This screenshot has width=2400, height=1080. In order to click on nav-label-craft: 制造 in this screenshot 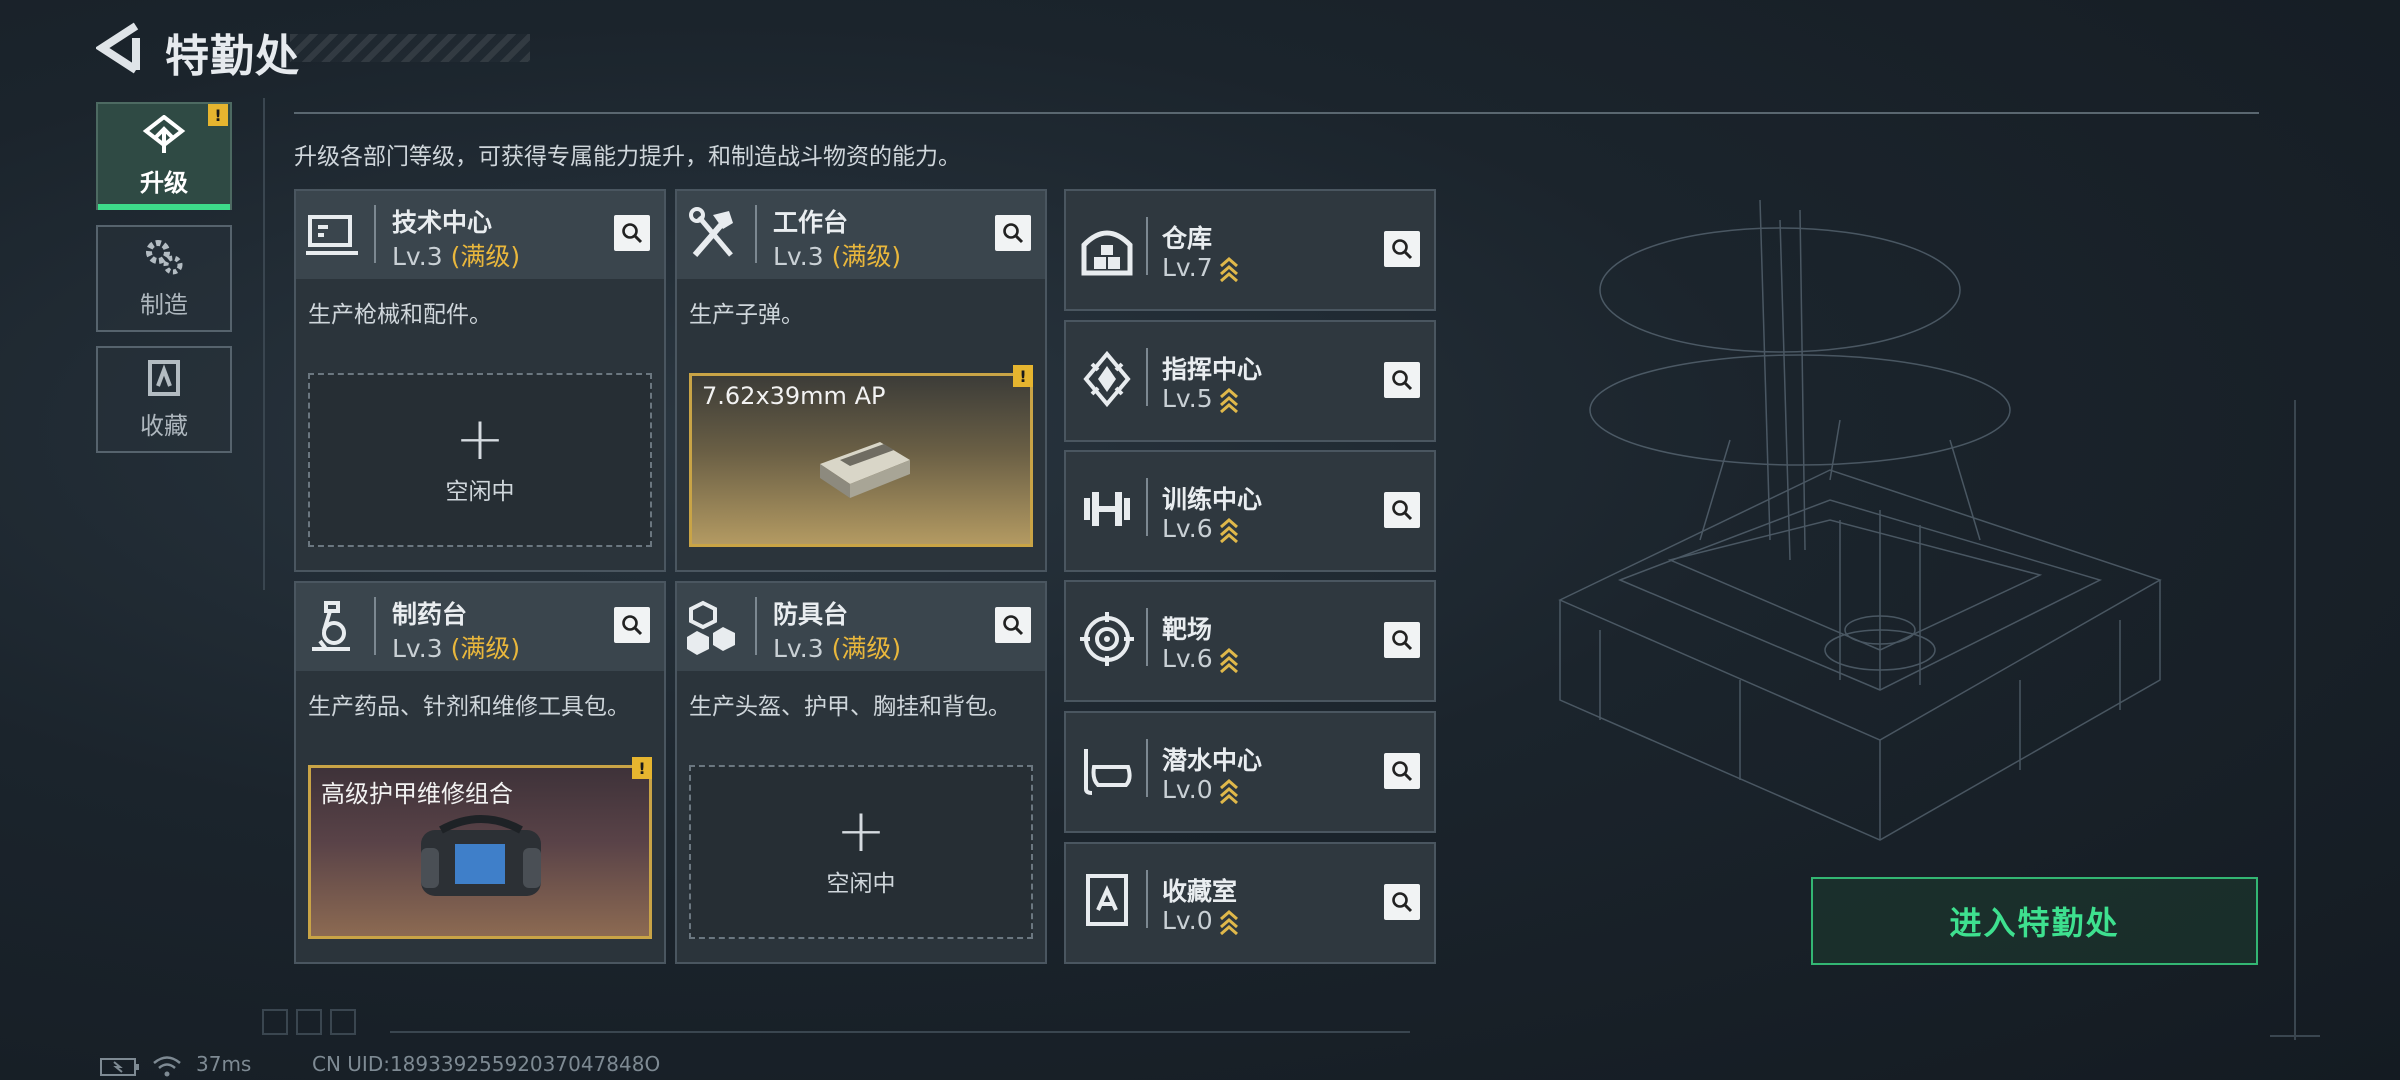, I will do `click(164, 305)`.